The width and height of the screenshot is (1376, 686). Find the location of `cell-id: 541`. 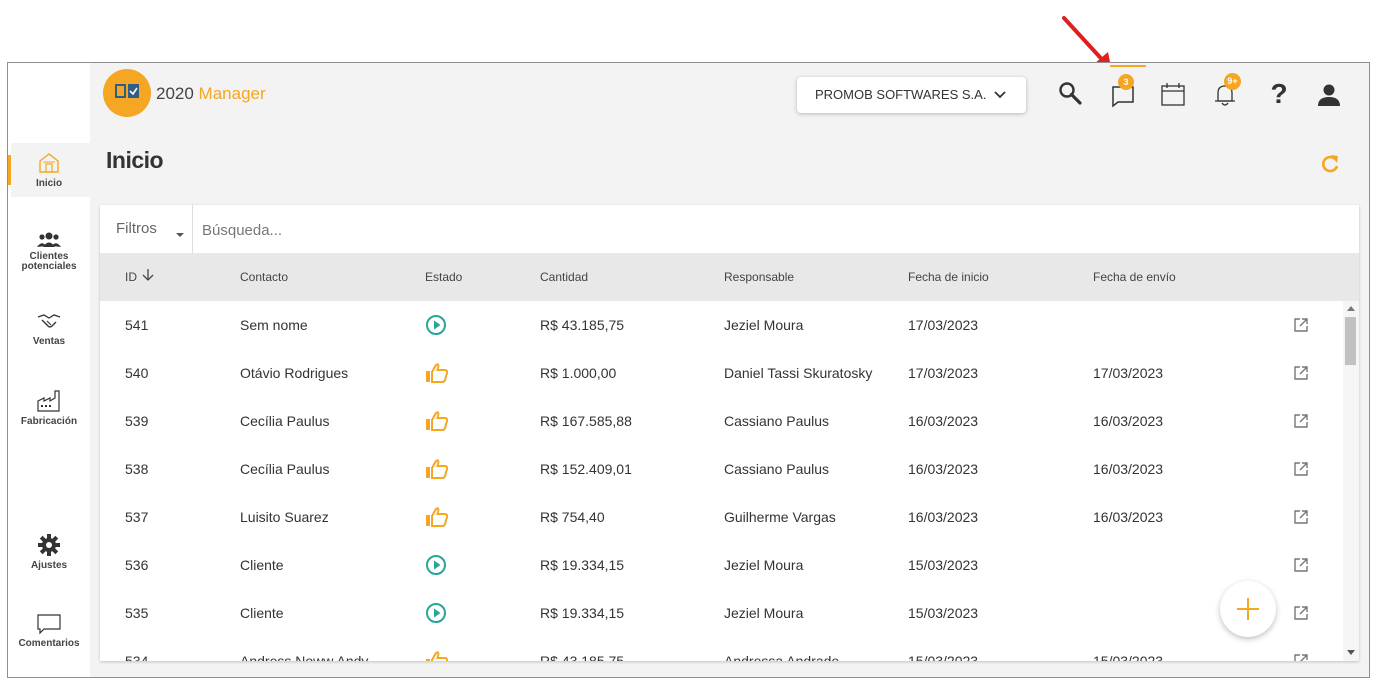

cell-id: 541 is located at coordinates (137, 325).